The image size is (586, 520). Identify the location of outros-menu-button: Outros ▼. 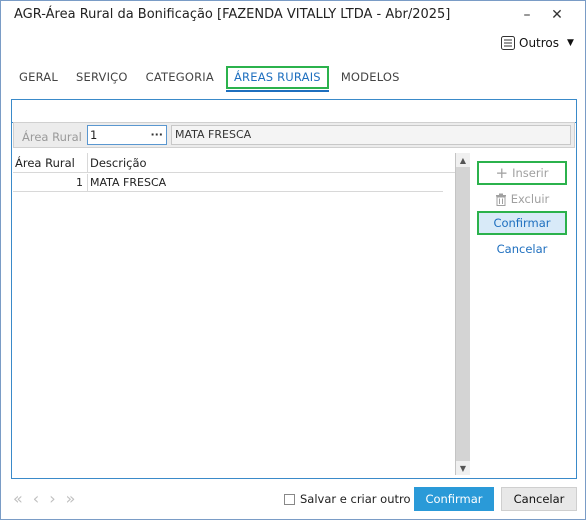
(537, 43).